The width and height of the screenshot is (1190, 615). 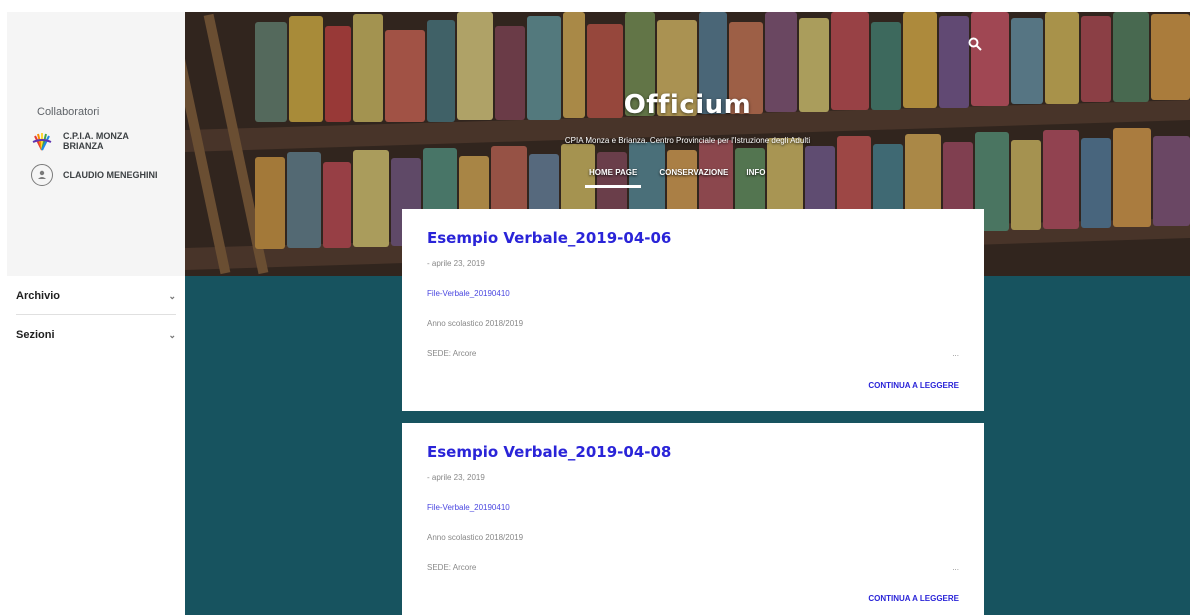 I want to click on post-title: Esempio Verbale_2019-04-06, so click(x=549, y=238).